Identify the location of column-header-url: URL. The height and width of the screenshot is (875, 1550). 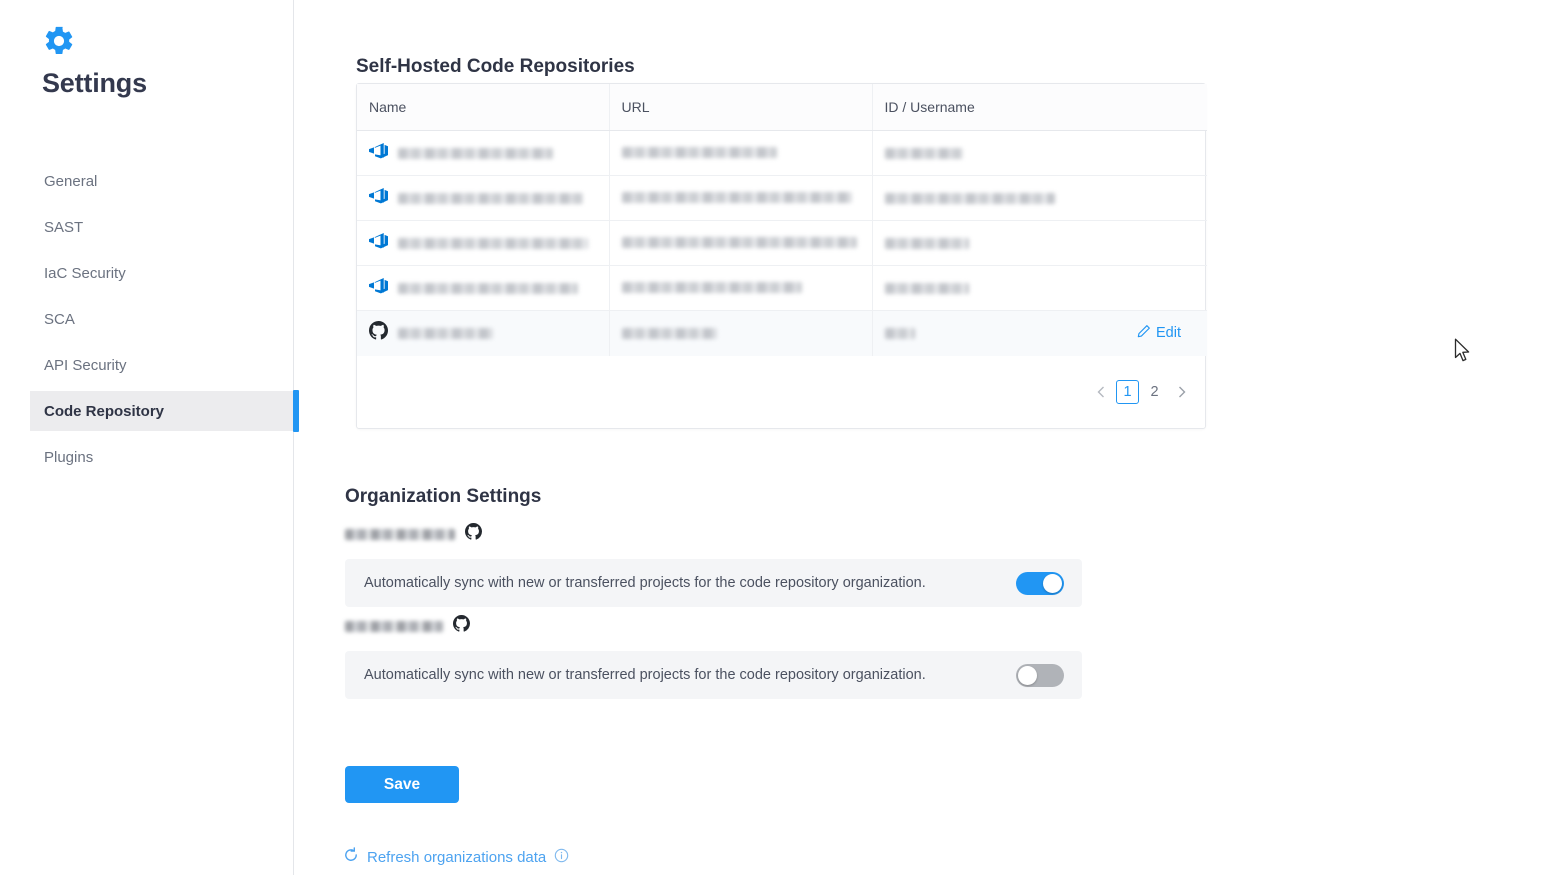
(741, 107).